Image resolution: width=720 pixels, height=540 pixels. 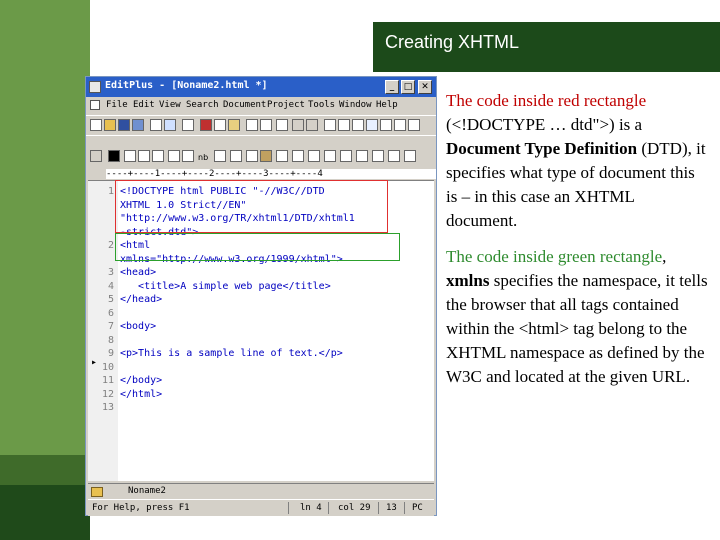 I want to click on font-icon, so click(x=174, y=156).